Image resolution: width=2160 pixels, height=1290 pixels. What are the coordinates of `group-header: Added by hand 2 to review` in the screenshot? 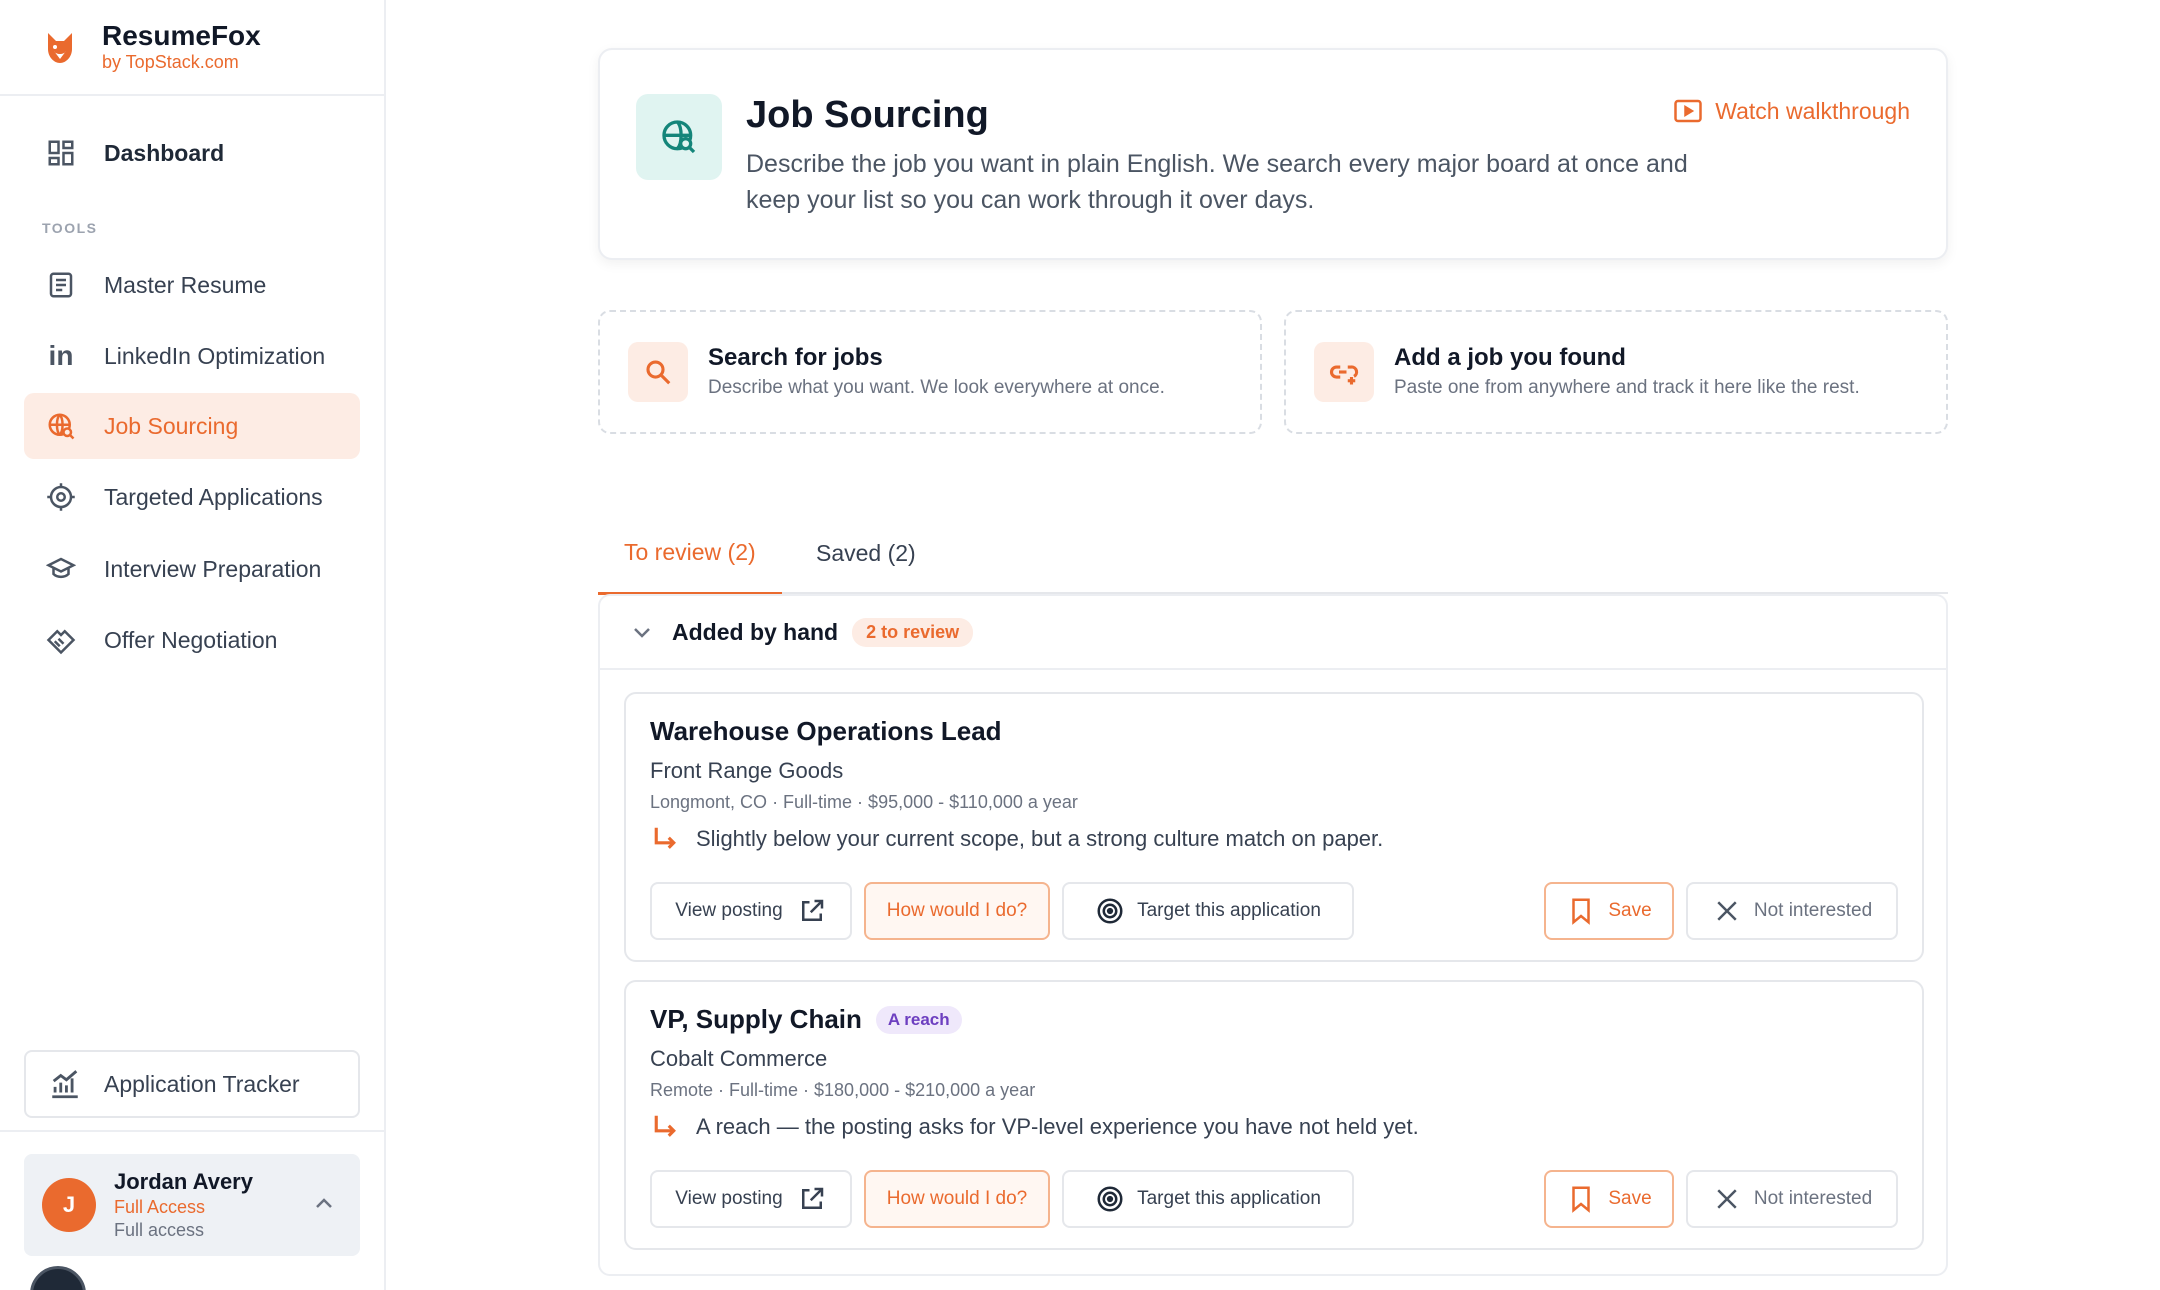 It's located at (1273, 633).